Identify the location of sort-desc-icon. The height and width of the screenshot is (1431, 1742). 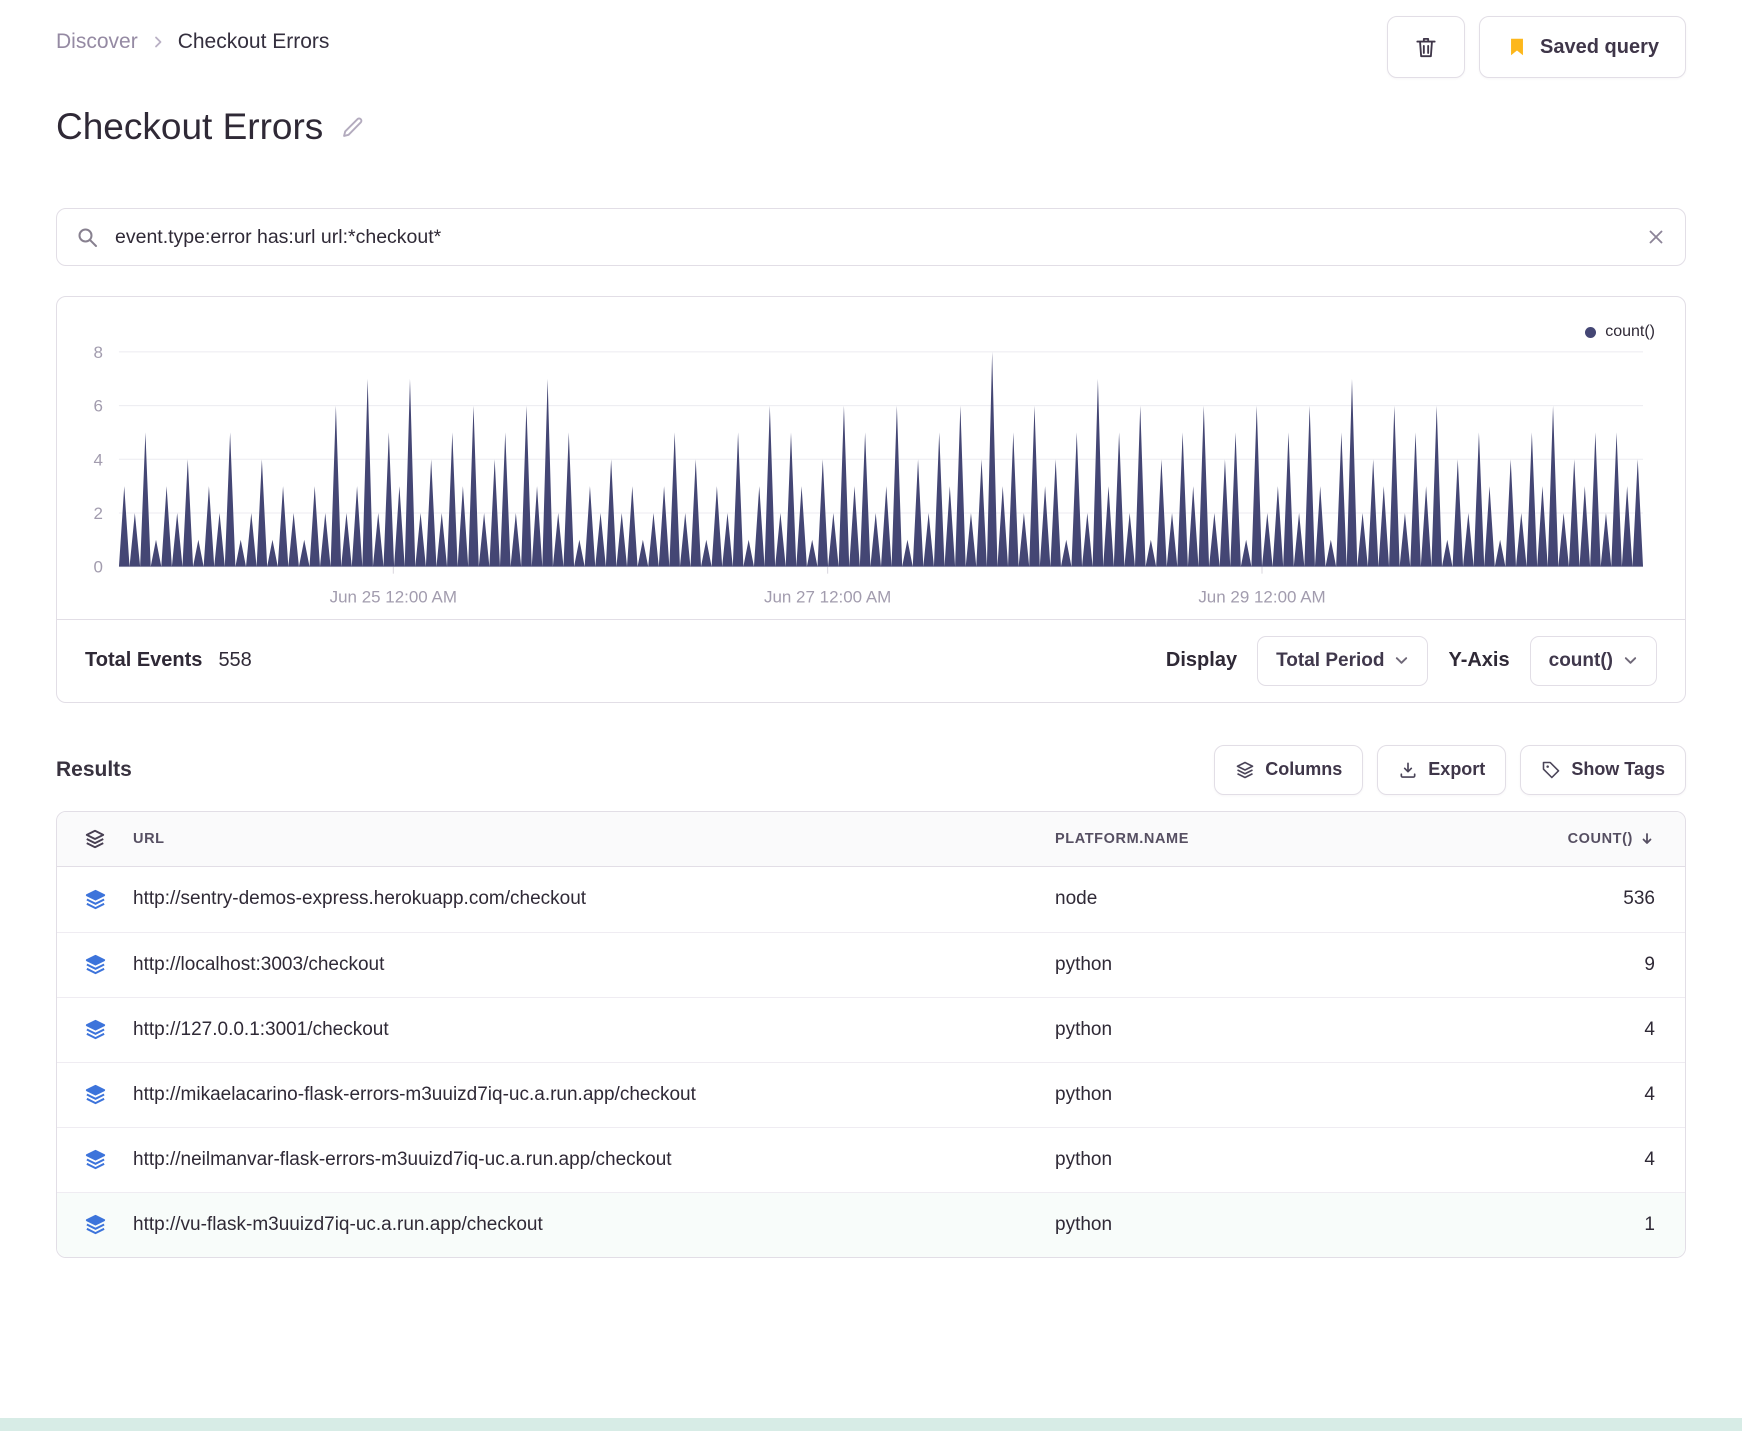
(1647, 839).